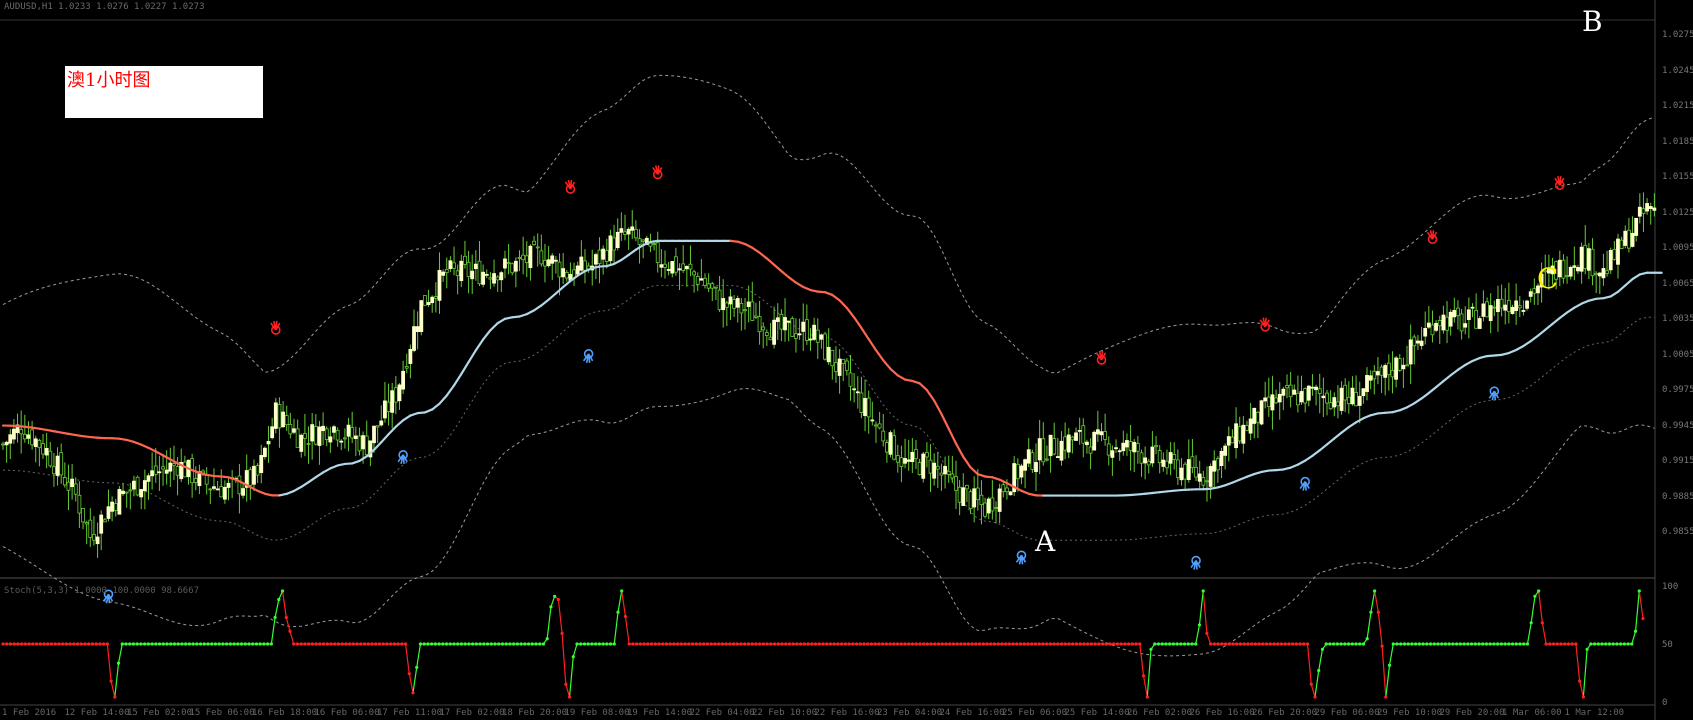 This screenshot has width=1693, height=720. Describe the element at coordinates (164, 92) in the screenshot. I see `annotation-box: 澳1小时图` at that location.